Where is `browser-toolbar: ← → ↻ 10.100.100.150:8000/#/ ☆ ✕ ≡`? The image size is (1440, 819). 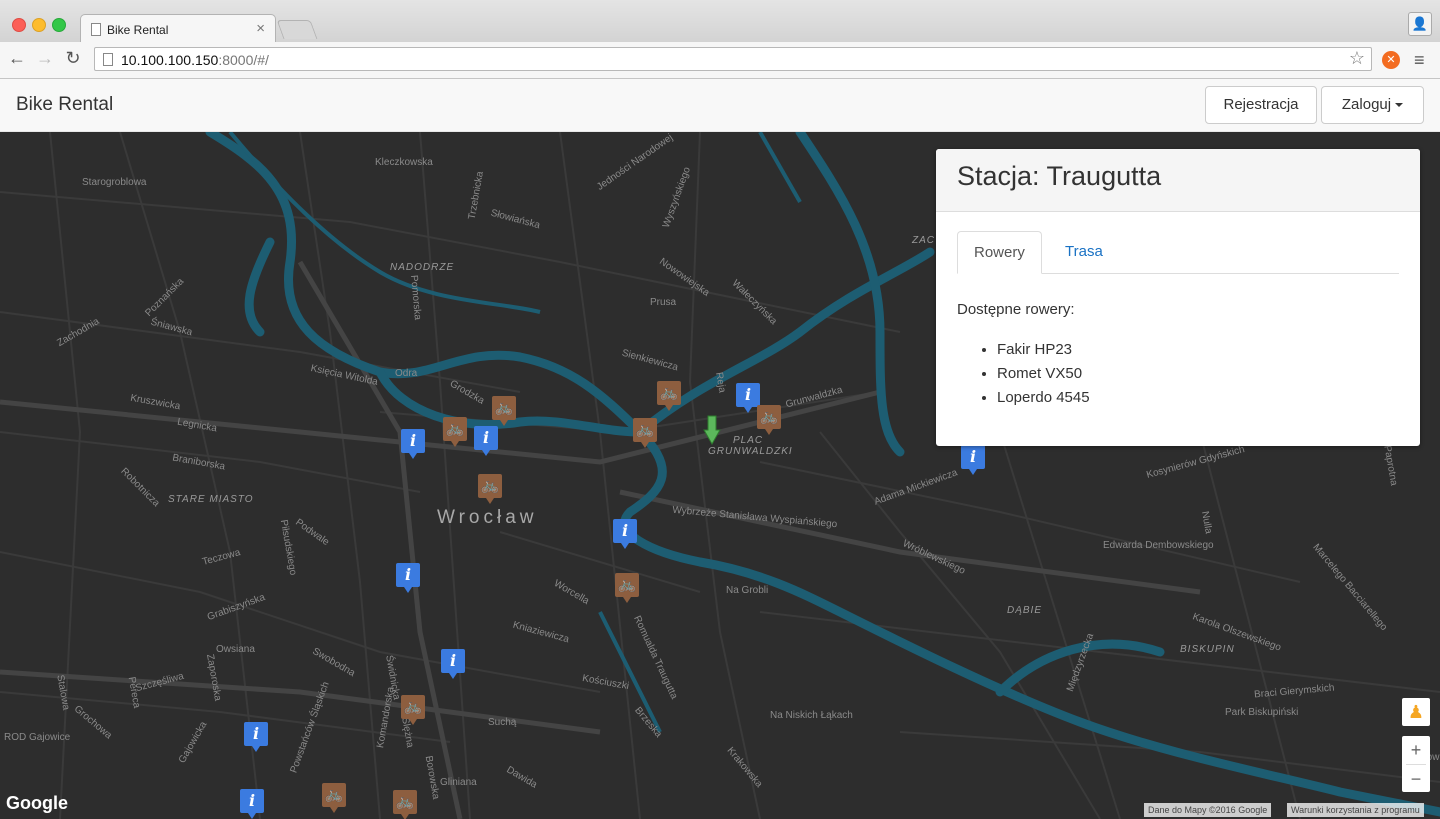
browser-toolbar: ← → ↻ 10.100.100.150:8000/#/ ☆ ✕ ≡ is located at coordinates (720, 60).